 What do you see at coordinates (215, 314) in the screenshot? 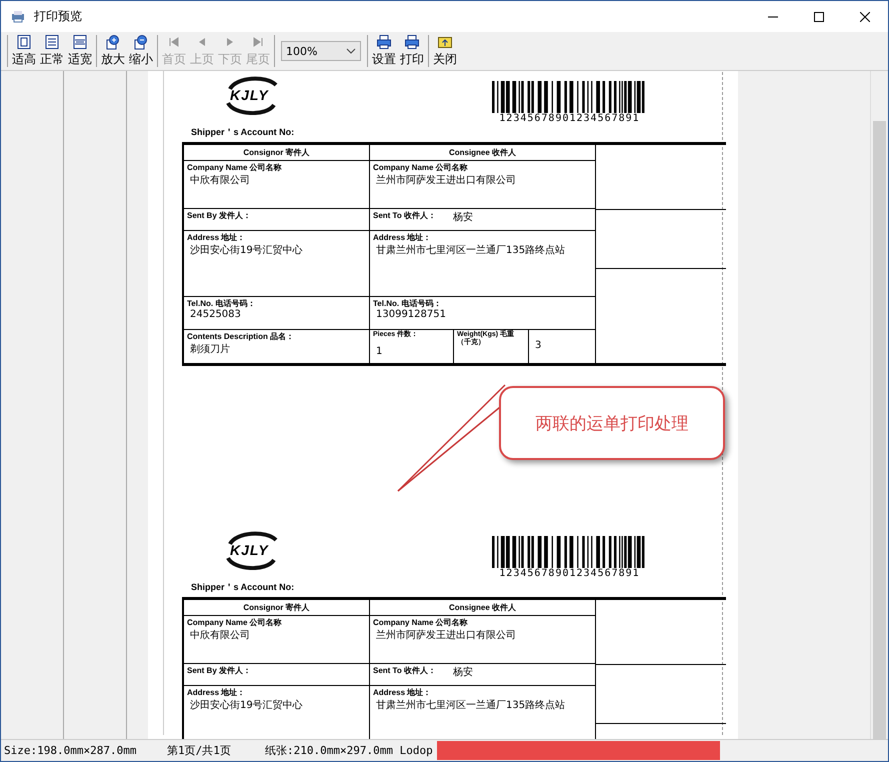
I see `field-value: 24525083` at bounding box center [215, 314].